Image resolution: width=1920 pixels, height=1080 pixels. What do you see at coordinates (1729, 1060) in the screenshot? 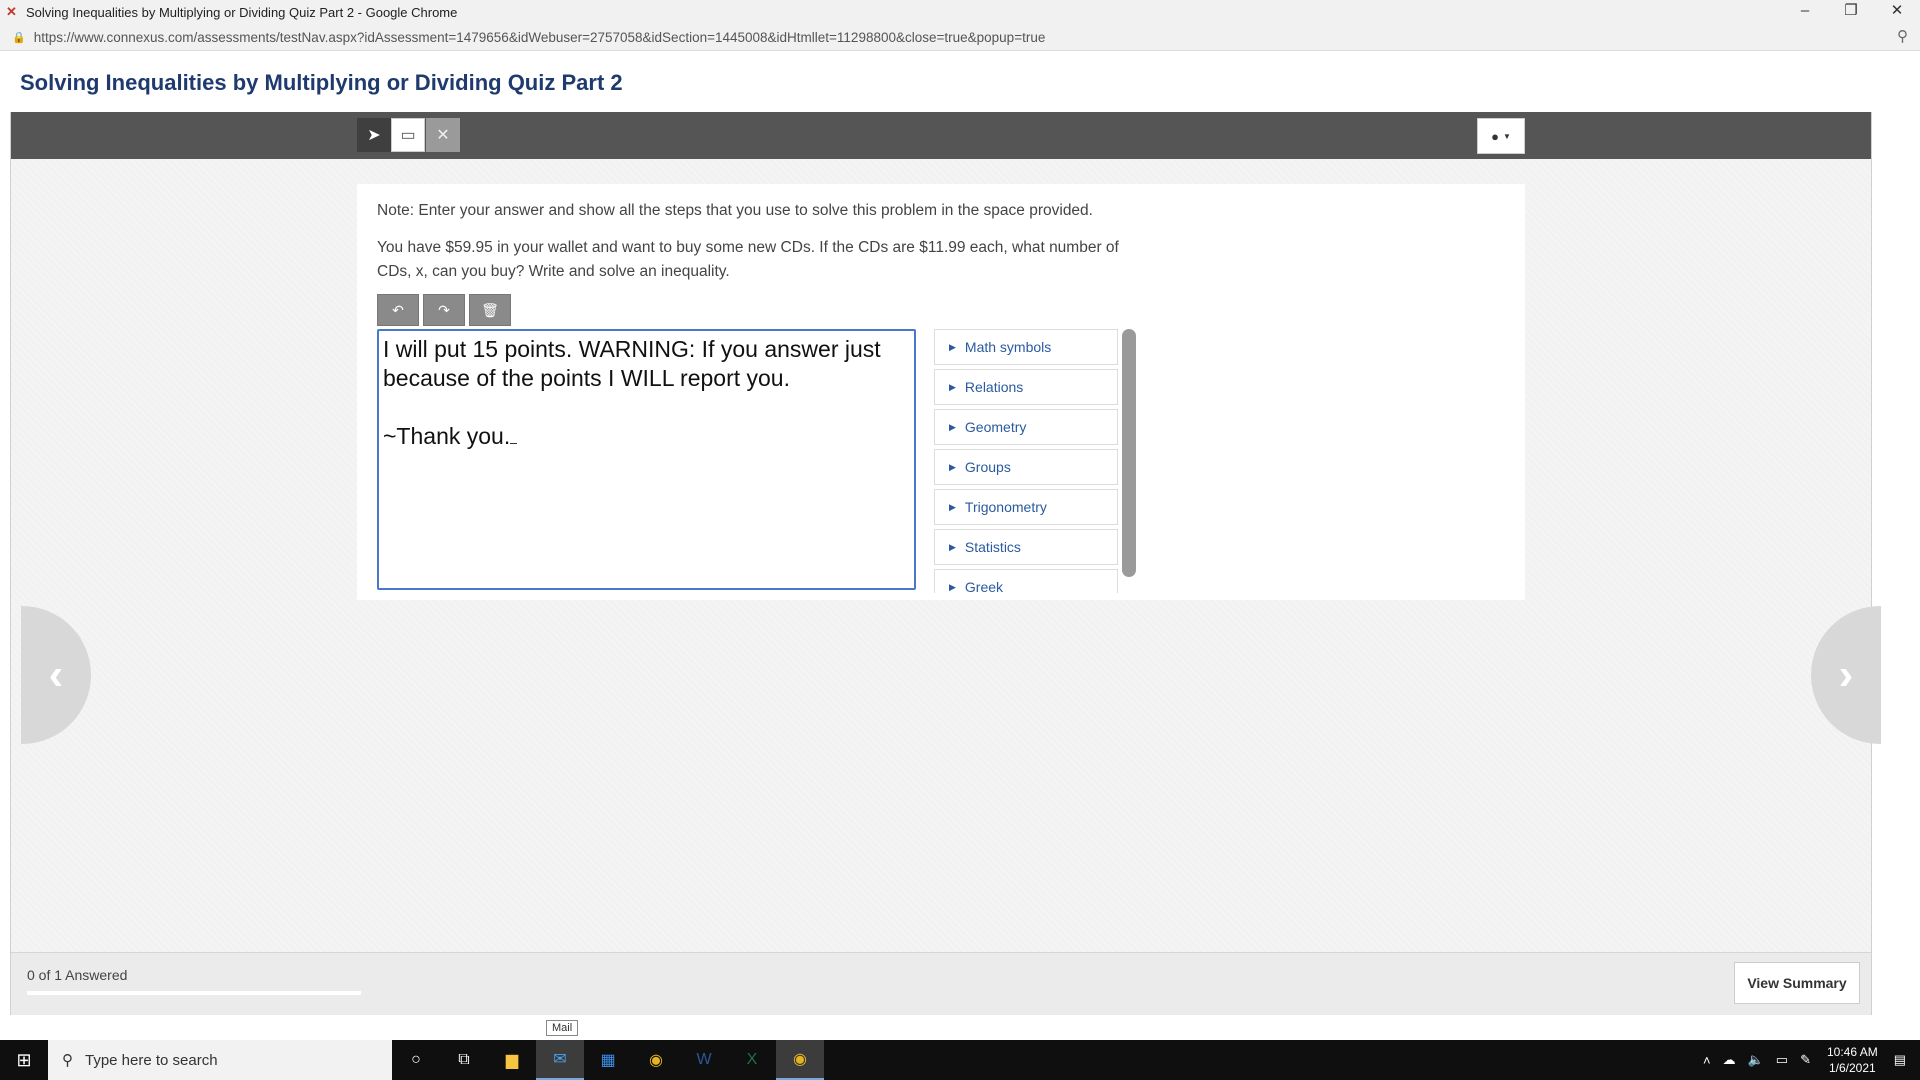
I see `onedrive-icon: ☁` at bounding box center [1729, 1060].